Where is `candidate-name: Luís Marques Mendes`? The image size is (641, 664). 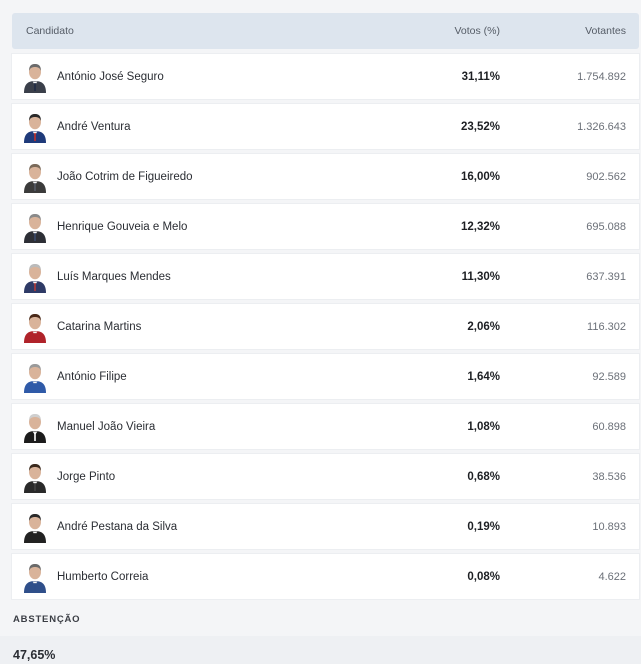
candidate-name: Luís Marques Mendes is located at coordinates (114, 276).